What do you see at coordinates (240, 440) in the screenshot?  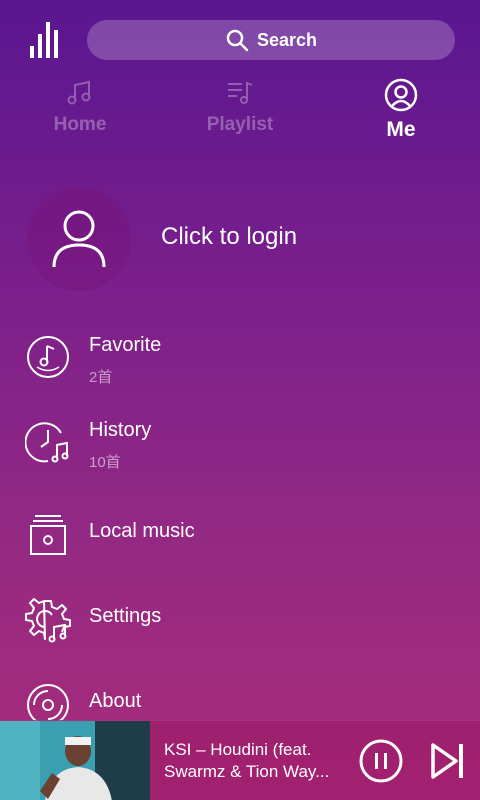 I see `menu-item-history: History 10首` at bounding box center [240, 440].